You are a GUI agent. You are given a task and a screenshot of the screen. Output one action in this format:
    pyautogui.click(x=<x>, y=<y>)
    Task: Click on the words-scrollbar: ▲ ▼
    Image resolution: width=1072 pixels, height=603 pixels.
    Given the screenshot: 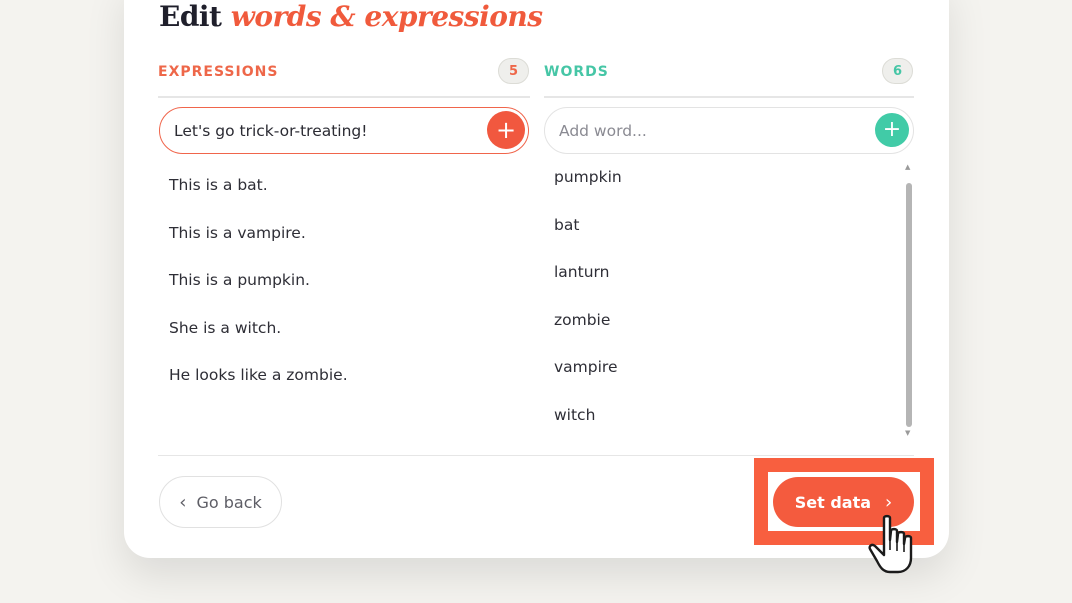 What is the action you would take?
    pyautogui.click(x=909, y=300)
    